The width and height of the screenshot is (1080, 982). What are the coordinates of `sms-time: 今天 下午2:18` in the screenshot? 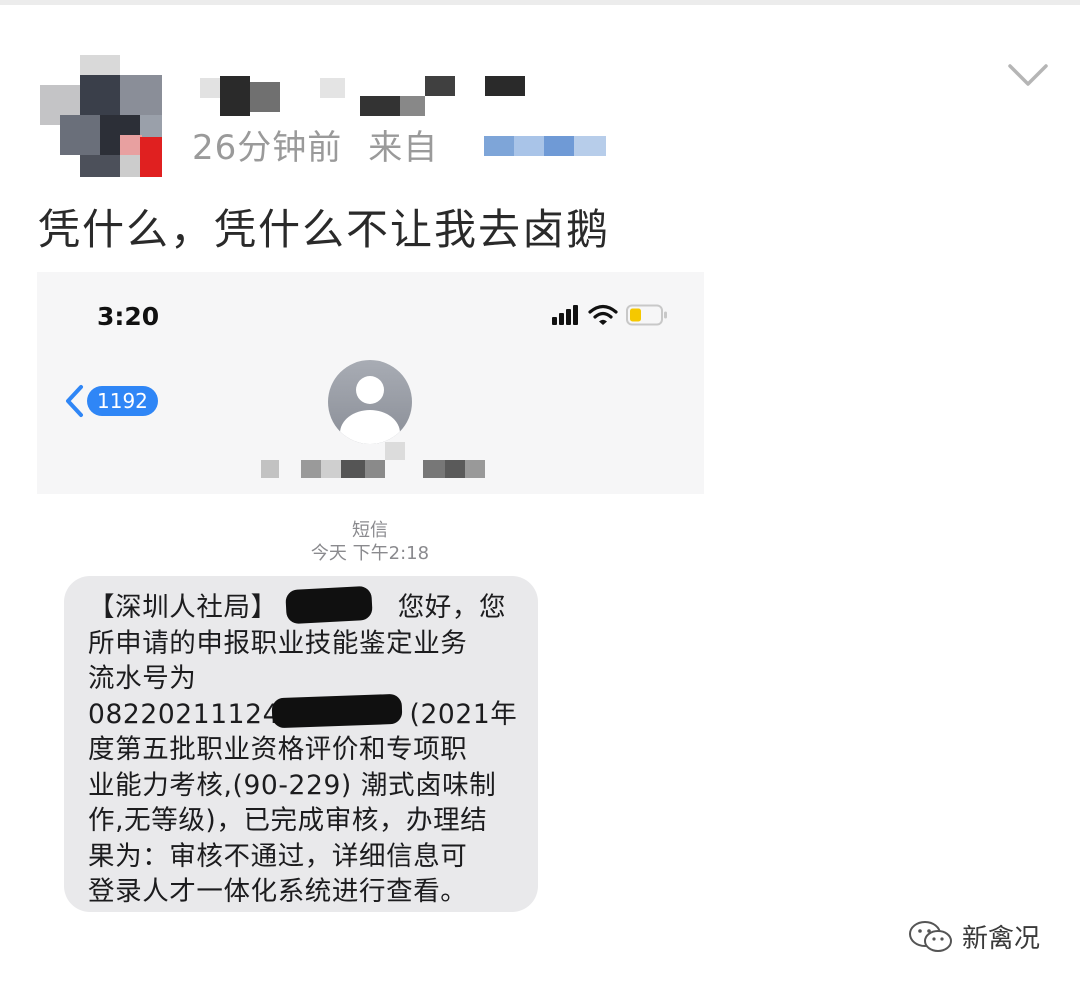 It's located at (370, 553).